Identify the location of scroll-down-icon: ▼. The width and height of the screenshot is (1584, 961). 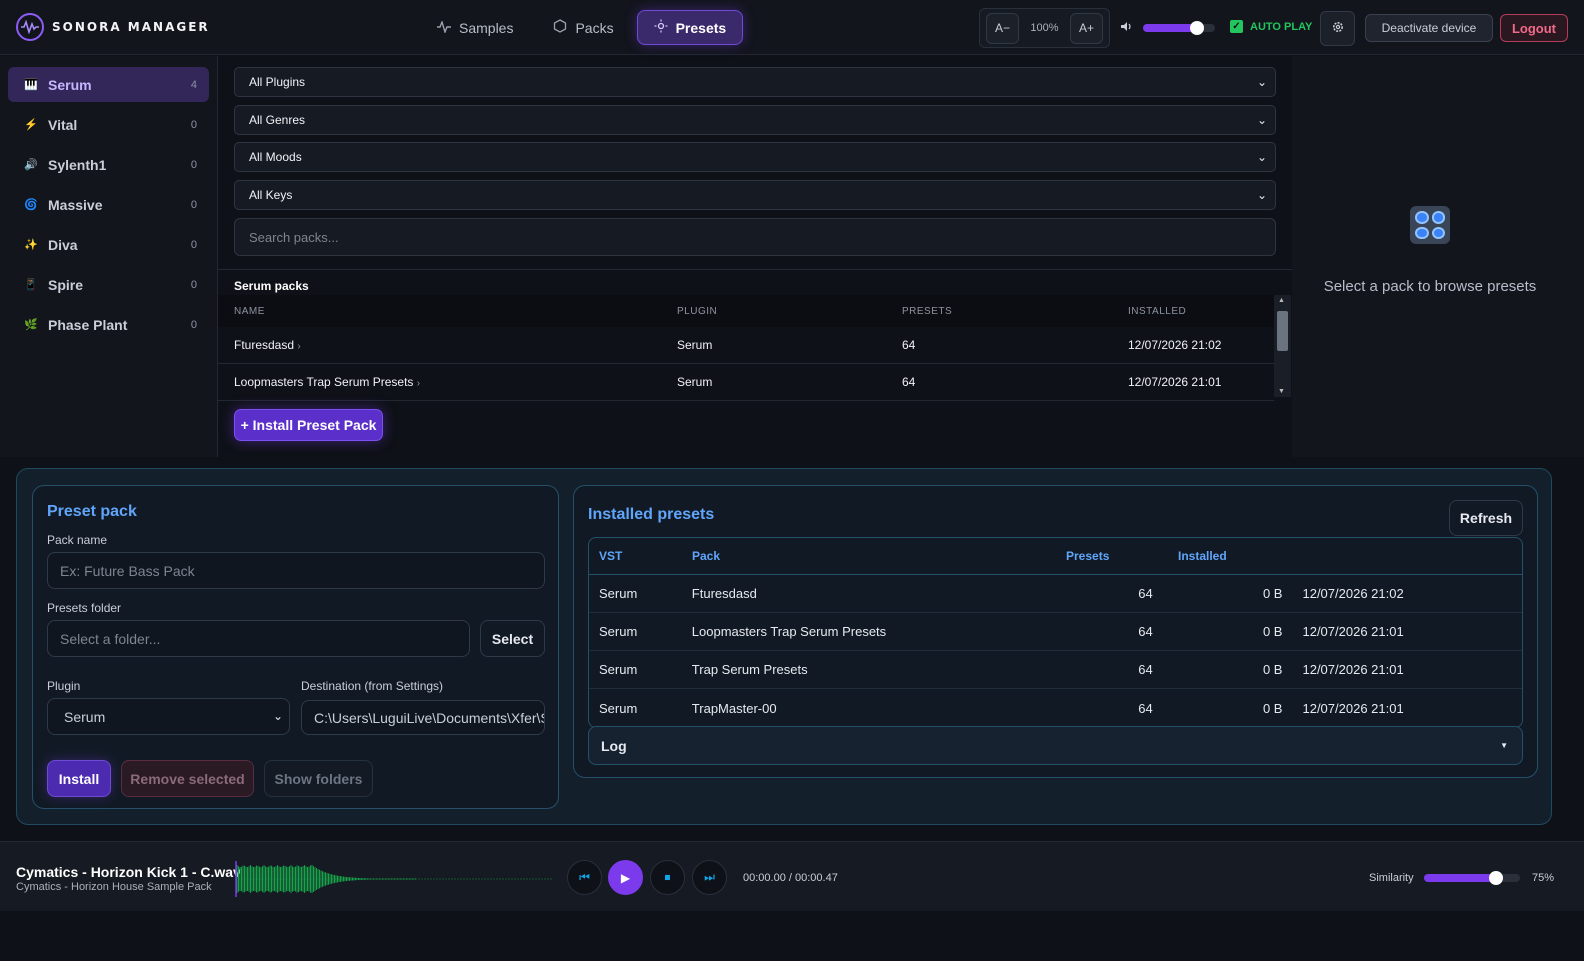
(1281, 391).